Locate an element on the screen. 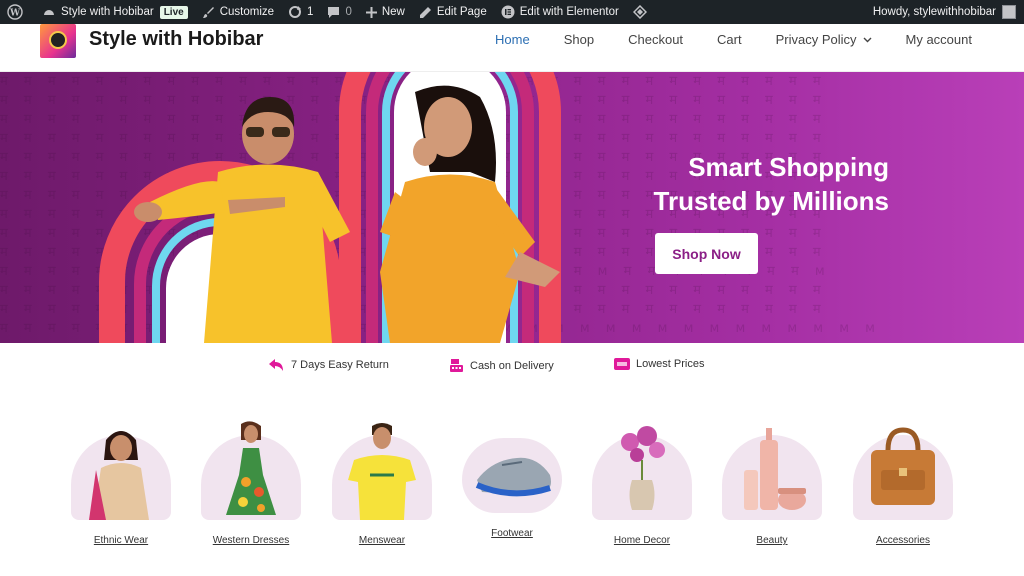 Image resolution: width=1024 pixels, height=576 pixels. customize-link: Customize is located at coordinates (238, 12).